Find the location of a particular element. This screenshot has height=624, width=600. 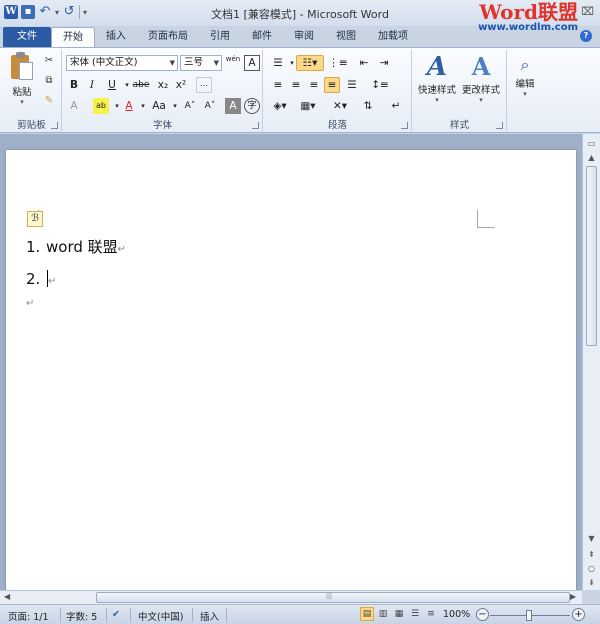

change-styles-button: A 更改样式 ▾ is located at coordinates (481, 78).